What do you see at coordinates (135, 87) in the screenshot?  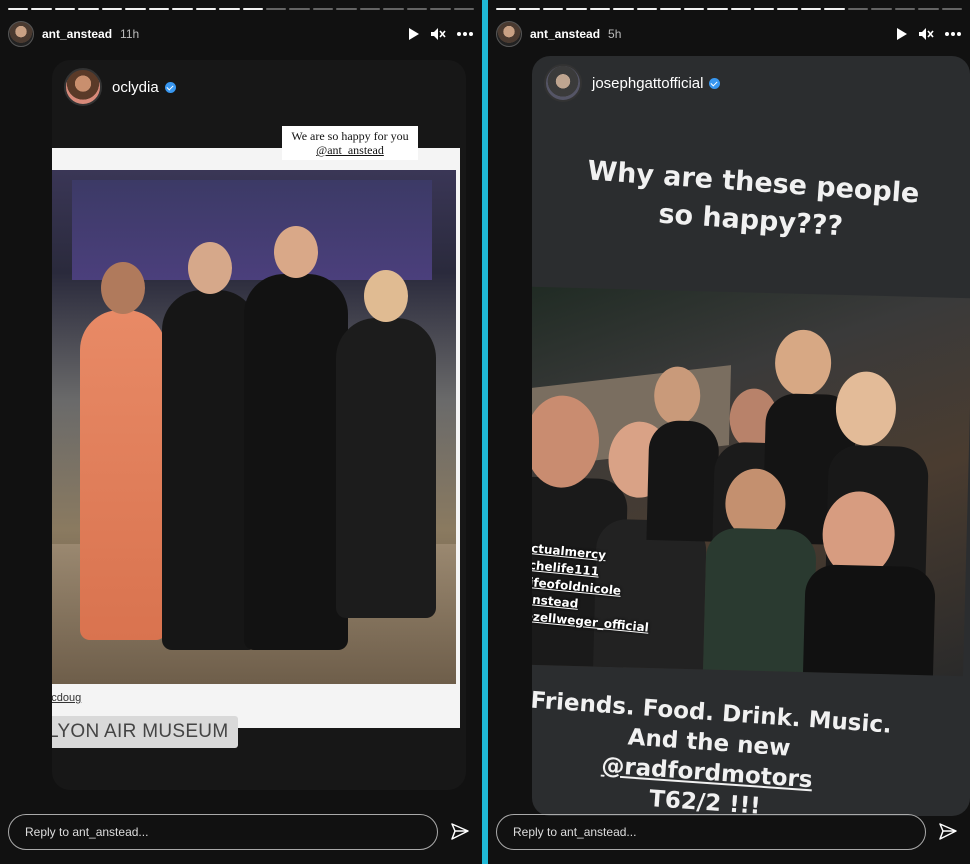 I see `post-username: oclydia` at bounding box center [135, 87].